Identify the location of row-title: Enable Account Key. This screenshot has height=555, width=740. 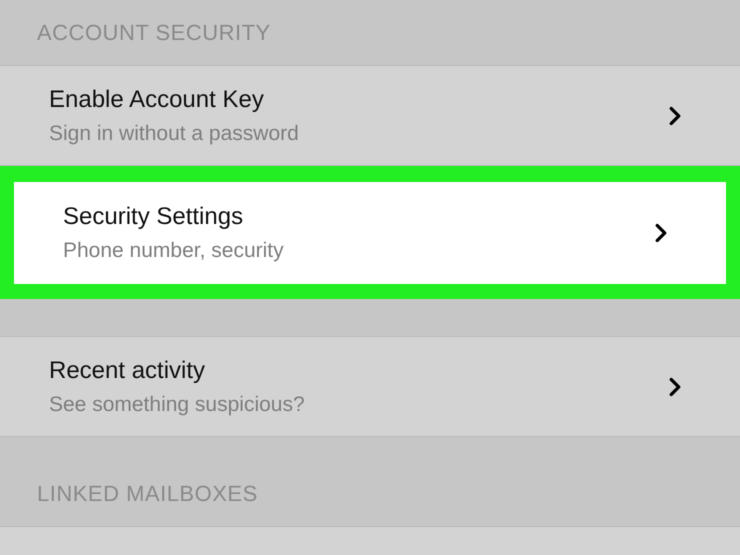
(157, 99).